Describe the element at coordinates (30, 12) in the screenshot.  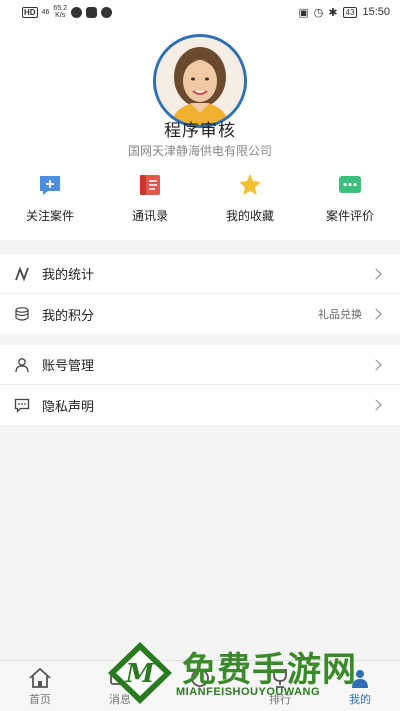
I see `hd-indicator: HD` at that location.